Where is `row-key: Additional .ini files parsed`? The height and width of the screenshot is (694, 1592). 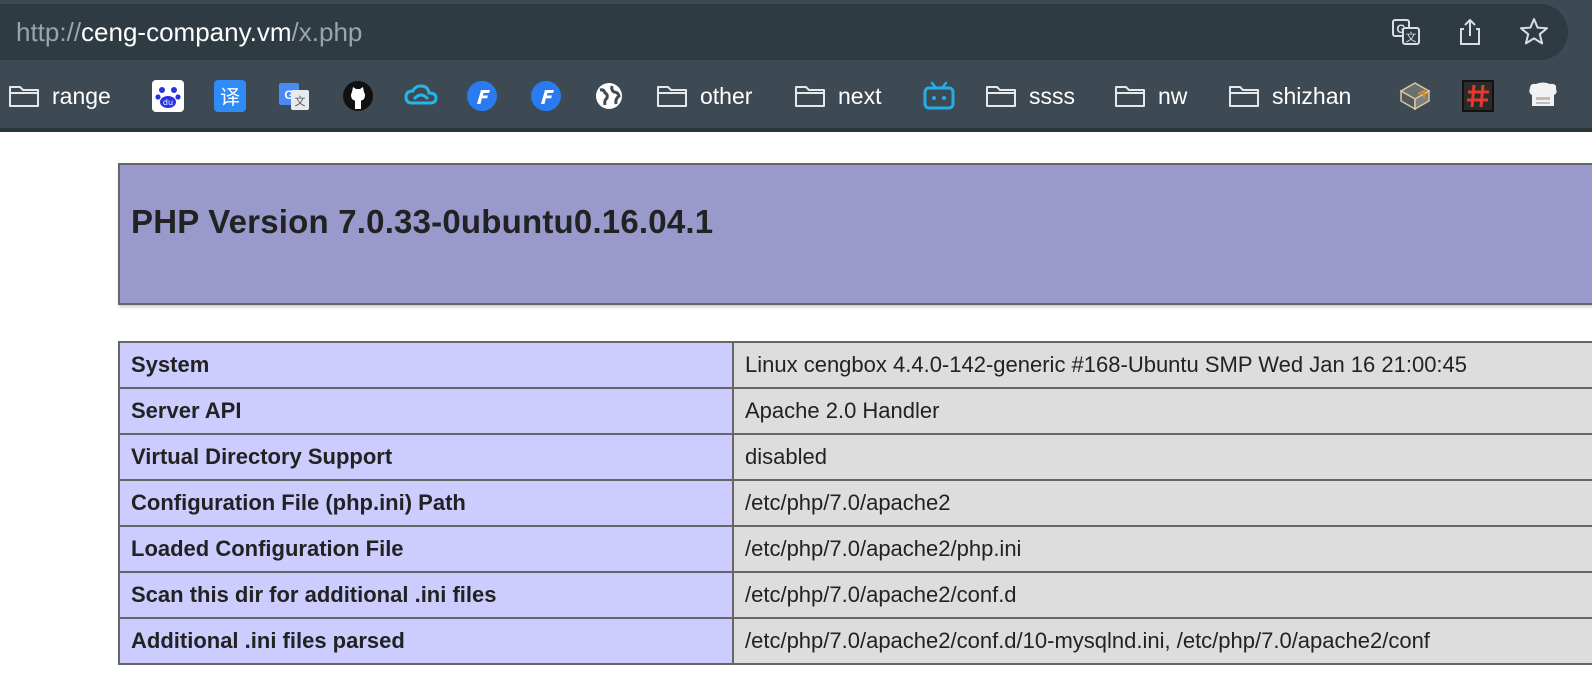
row-key: Additional .ini files parsed is located at coordinates (426, 641).